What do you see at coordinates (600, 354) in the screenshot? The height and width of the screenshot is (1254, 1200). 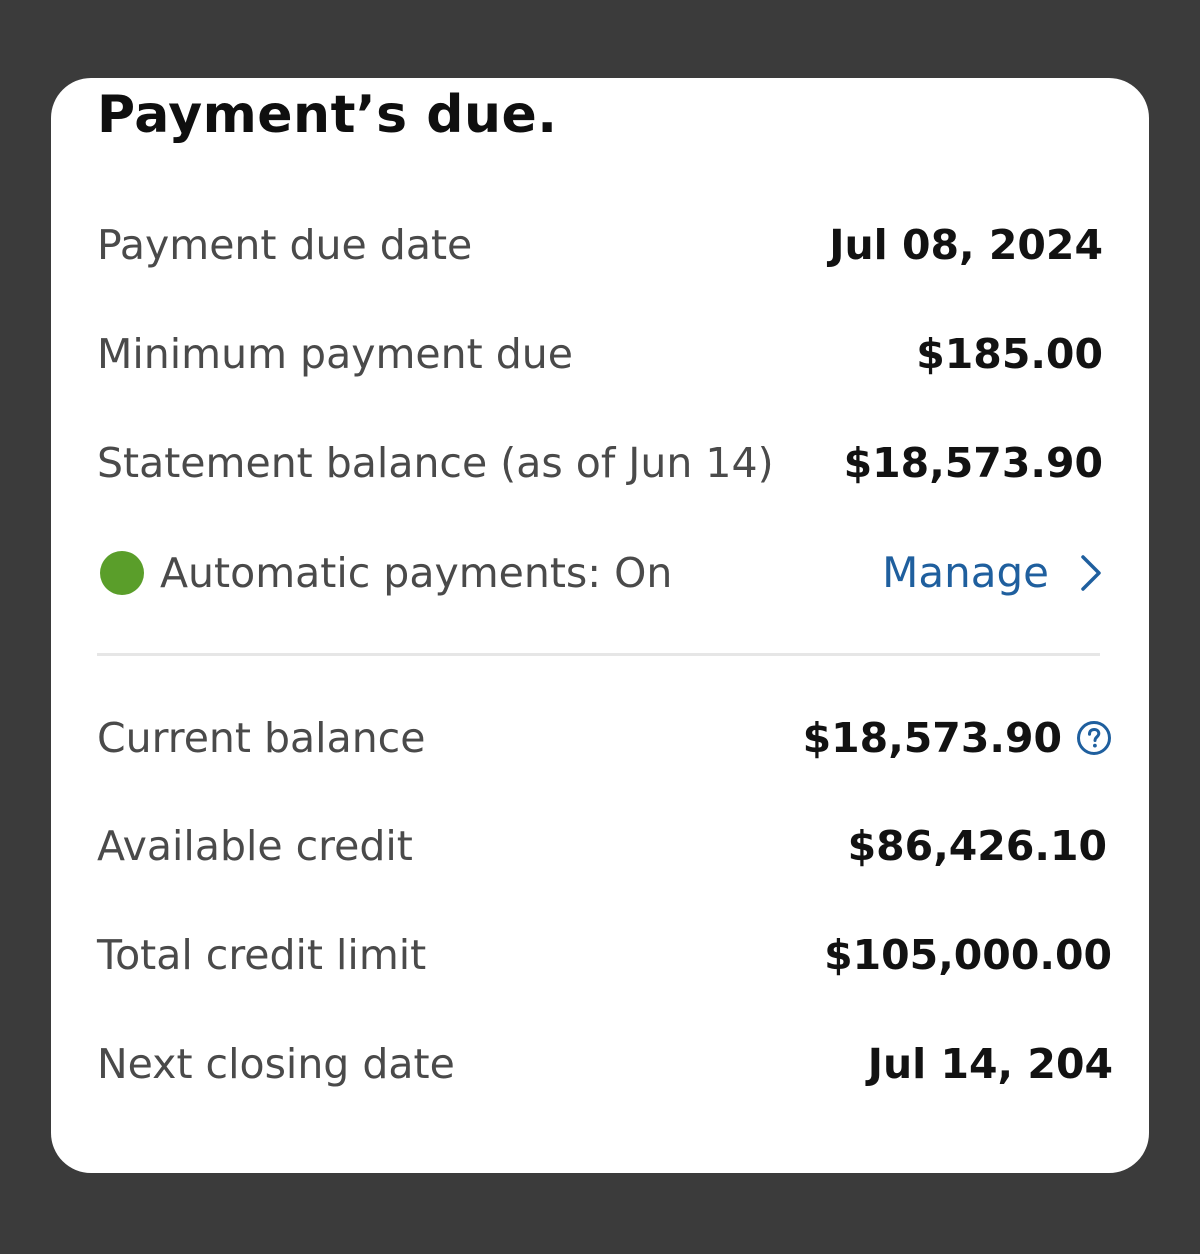 I see `minimum-payment-row: Minimum payment due $185.00` at bounding box center [600, 354].